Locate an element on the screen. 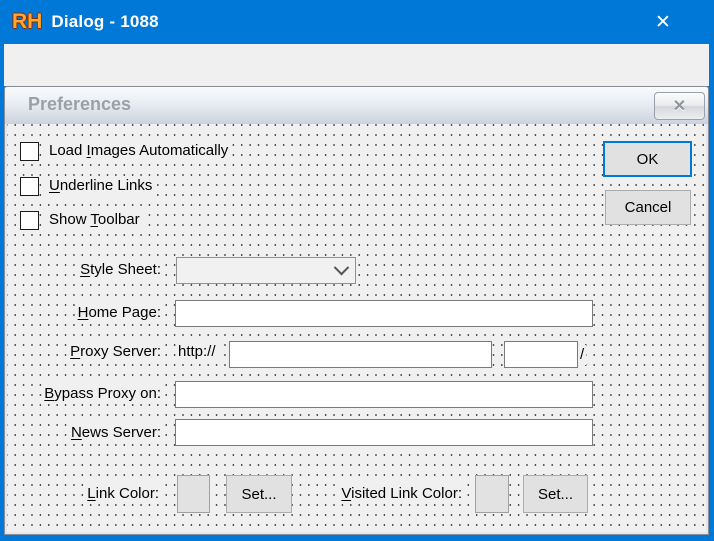 This screenshot has height=541, width=714. bypass-proxy-input is located at coordinates (384, 394).